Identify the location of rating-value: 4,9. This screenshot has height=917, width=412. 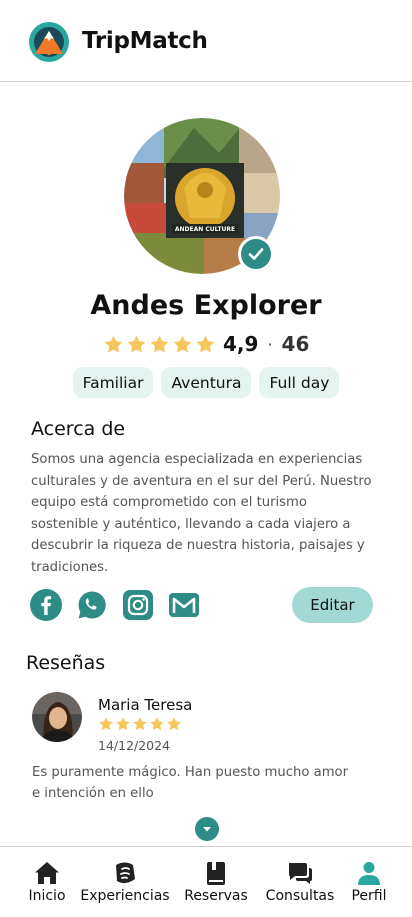
(241, 344).